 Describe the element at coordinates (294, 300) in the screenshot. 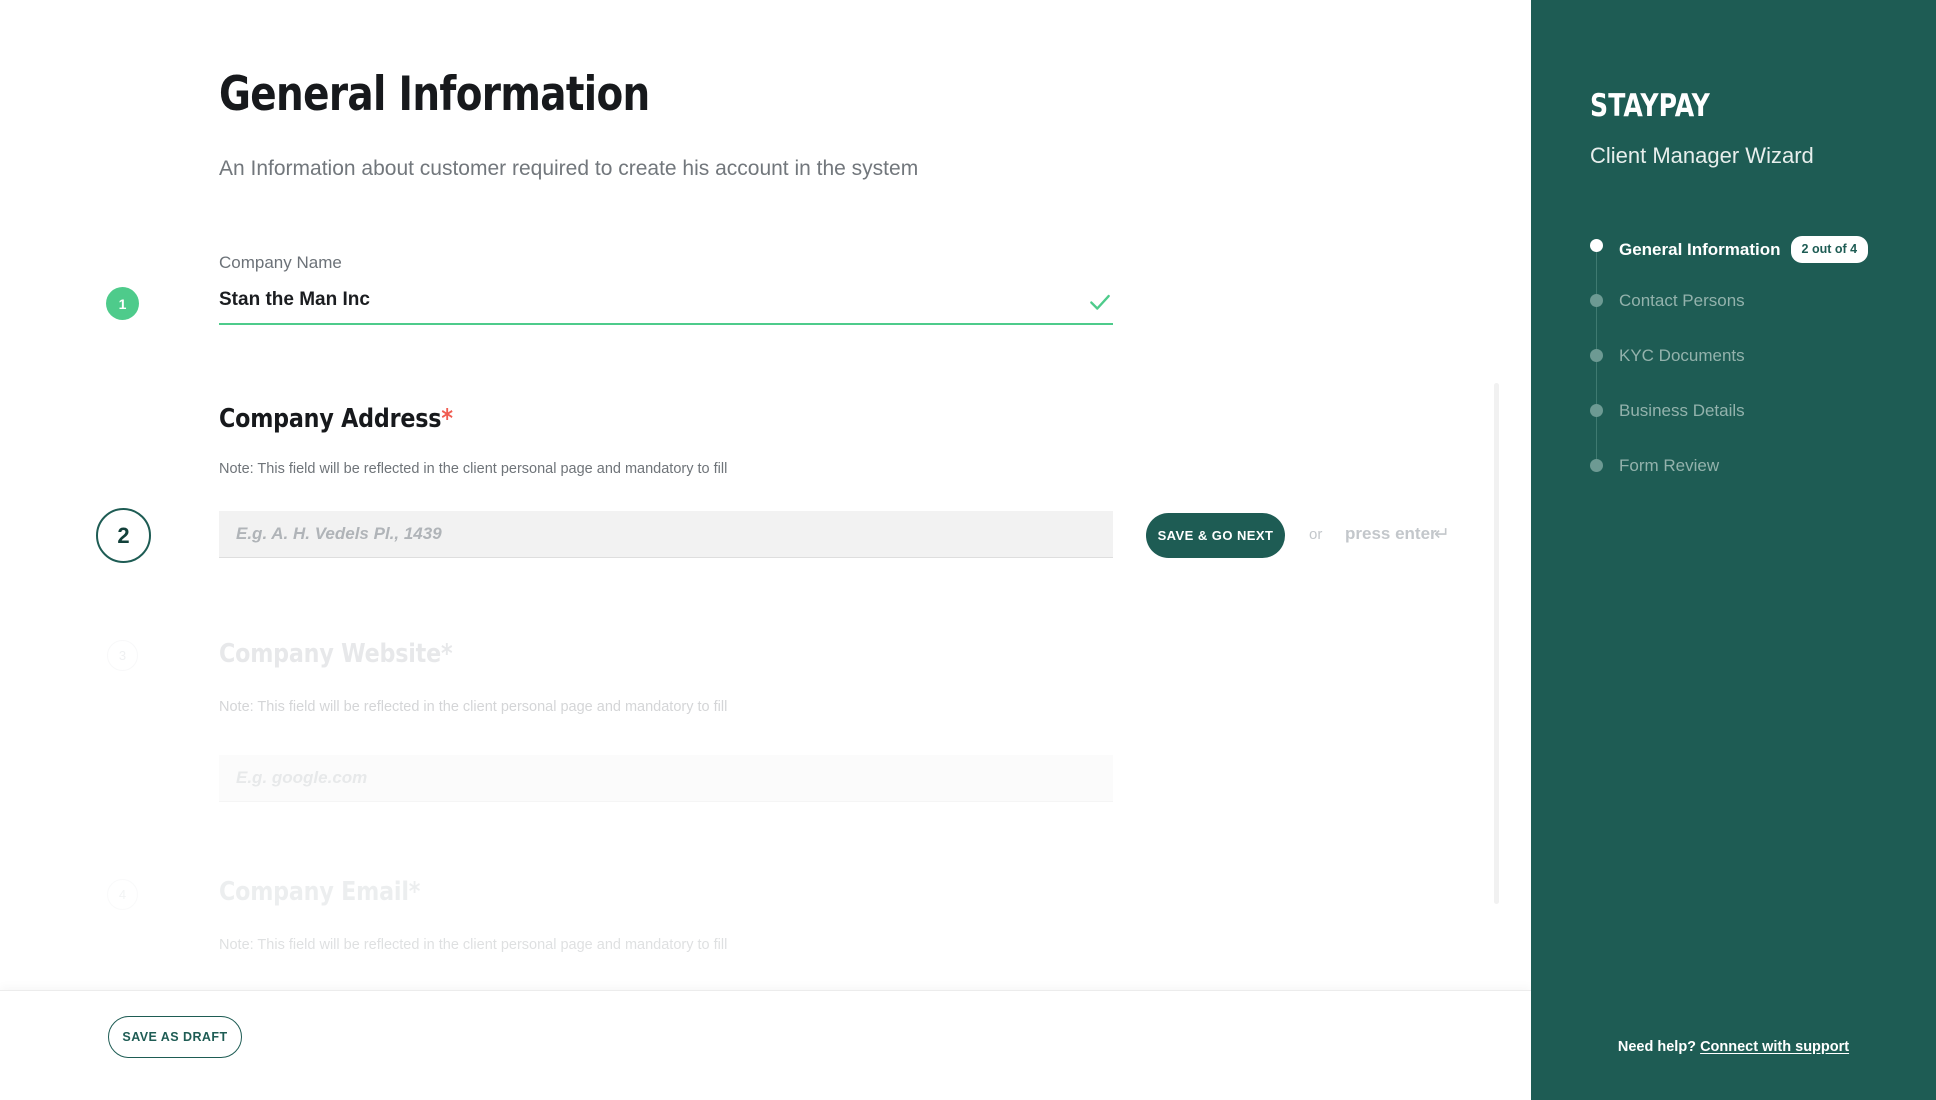

I see `company-name-value: Stan the Man Inc` at that location.